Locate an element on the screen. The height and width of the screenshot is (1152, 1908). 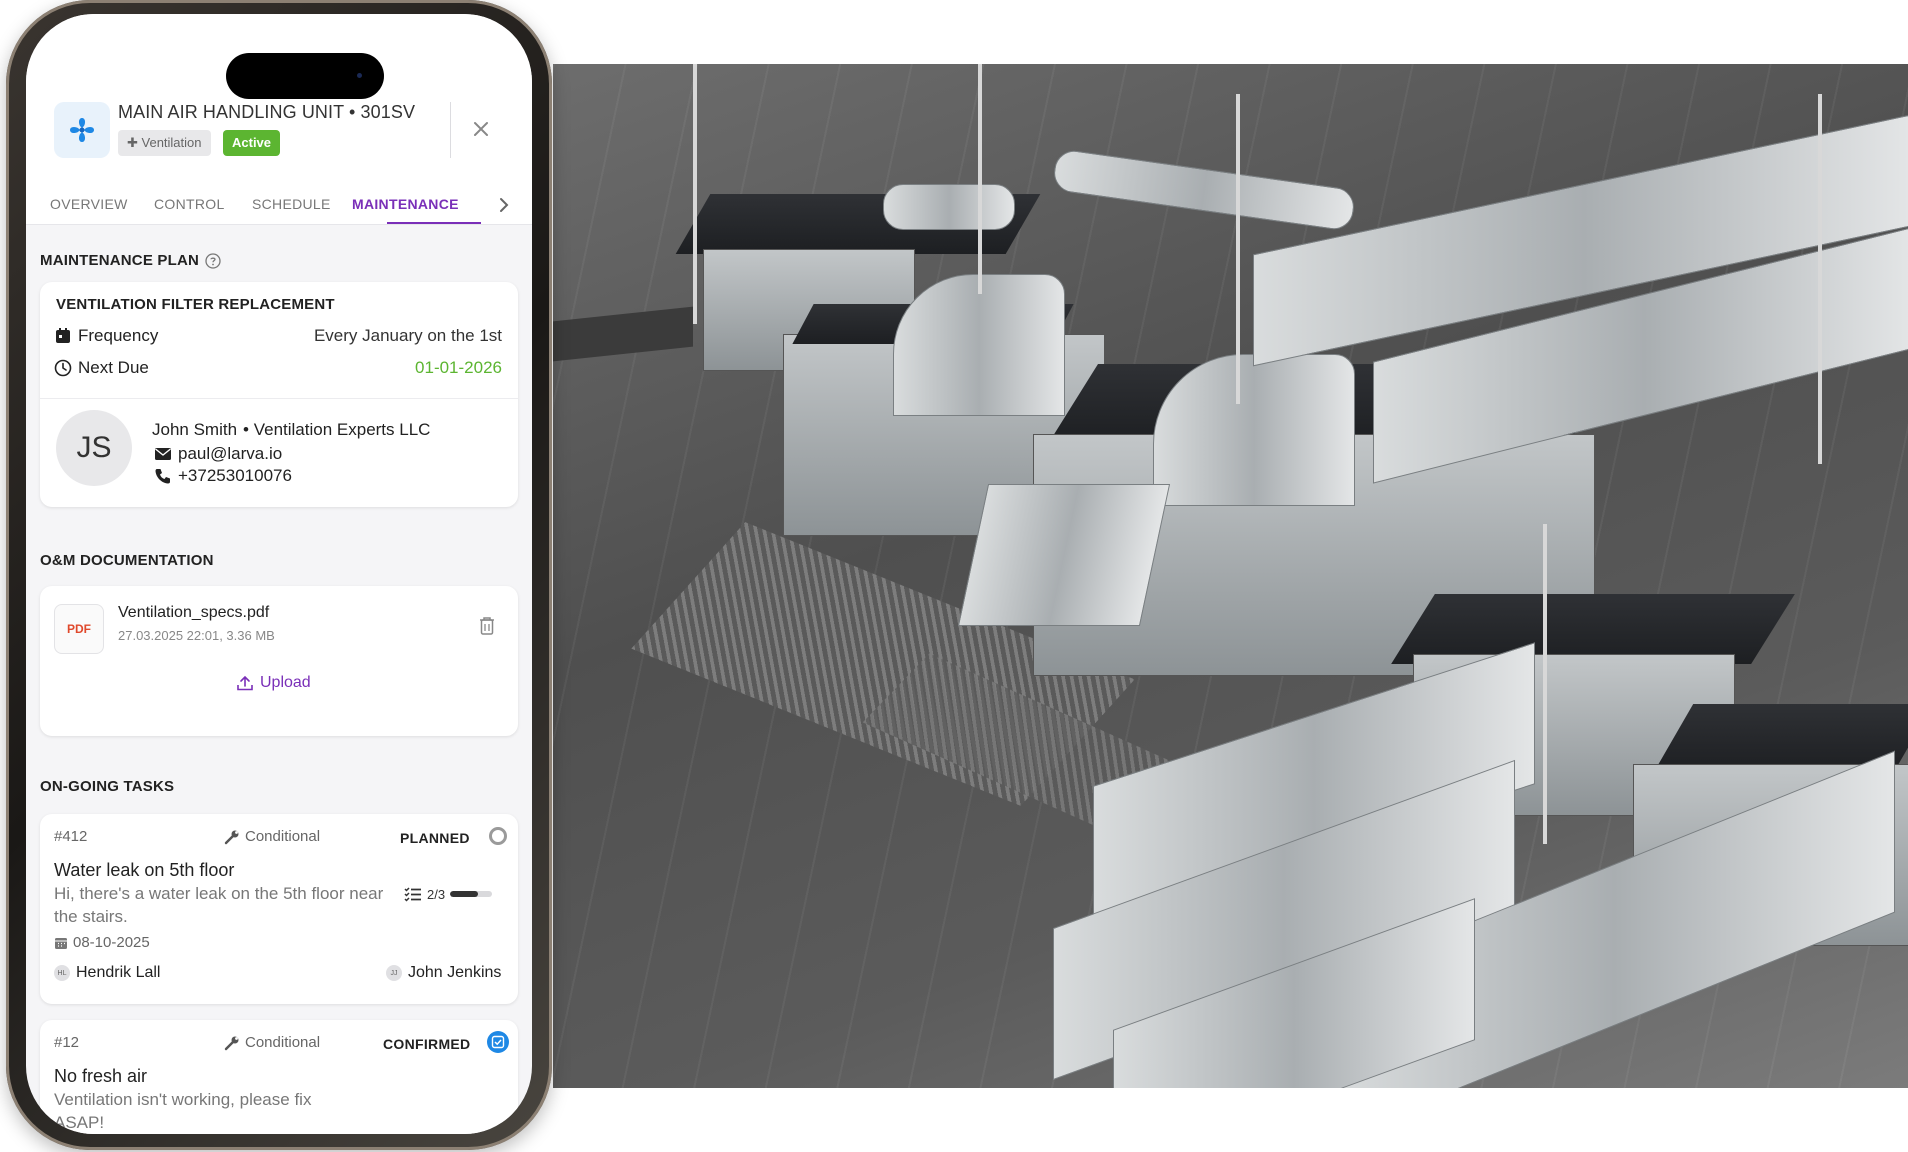
phone-icon is located at coordinates (162, 476).